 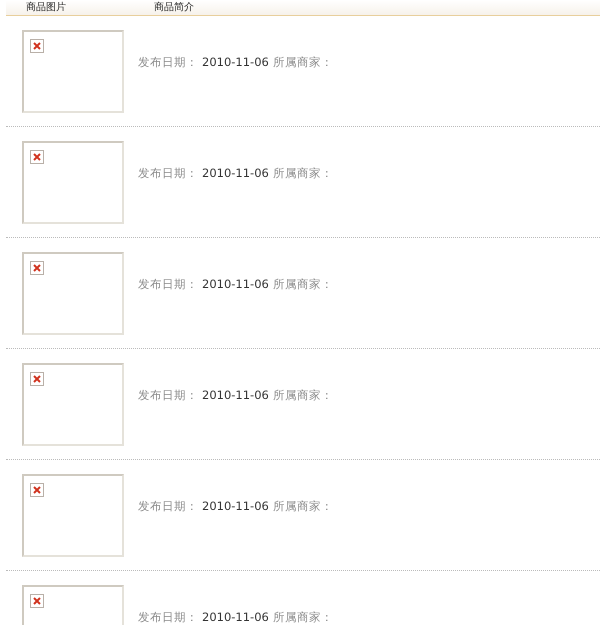 I want to click on column-header: 商品图片, so click(x=46, y=8).